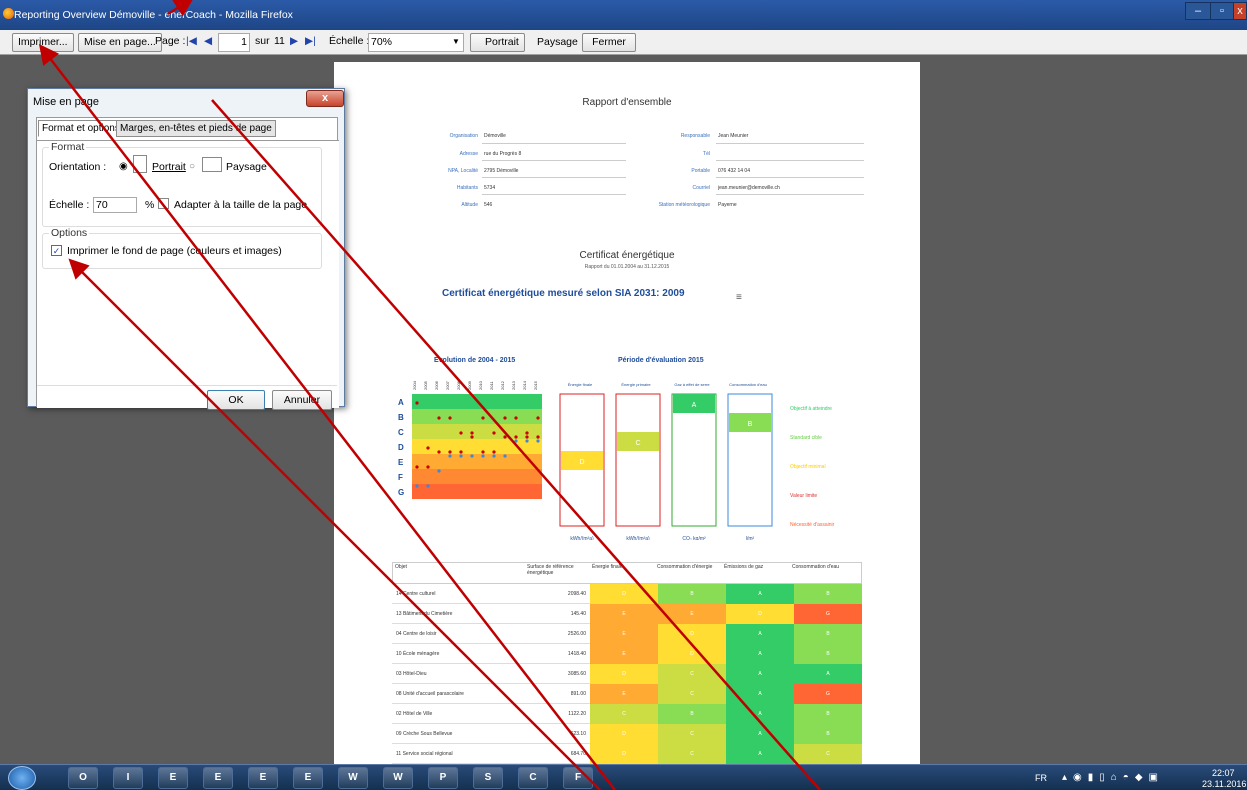  Describe the element at coordinates (467, 188) in the screenshot. I see `hab-label: Habitants` at that location.